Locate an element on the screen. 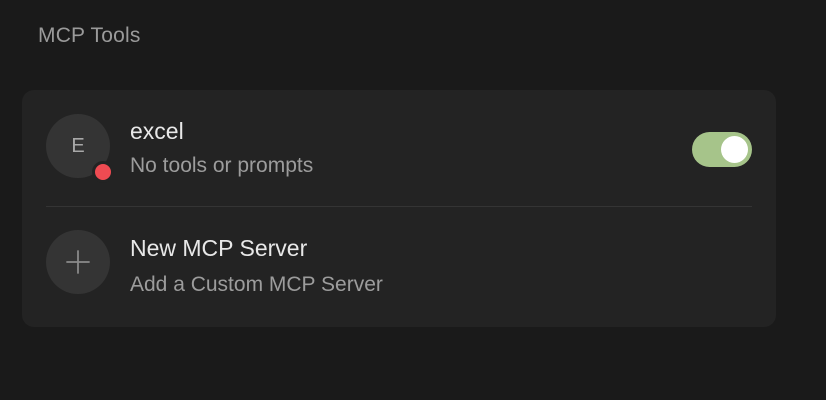 Image resolution: width=826 pixels, height=400 pixels. server-name: excel is located at coordinates (157, 131).